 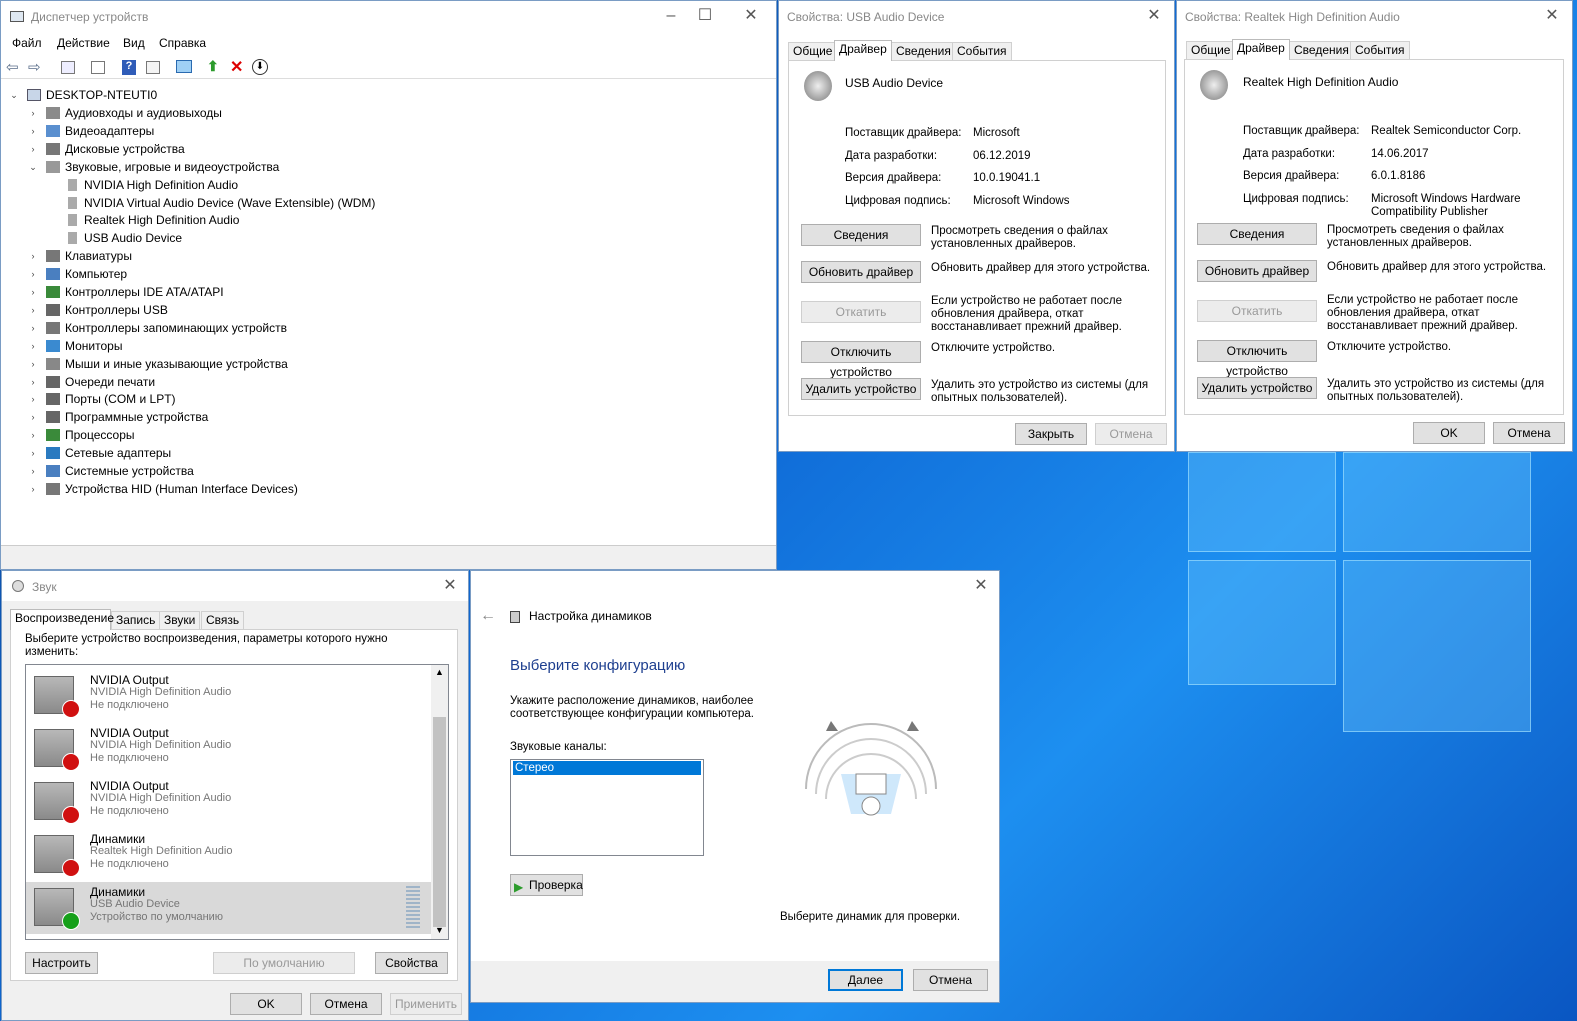 I want to click on scroll-up-icon: ▲, so click(x=439, y=672).